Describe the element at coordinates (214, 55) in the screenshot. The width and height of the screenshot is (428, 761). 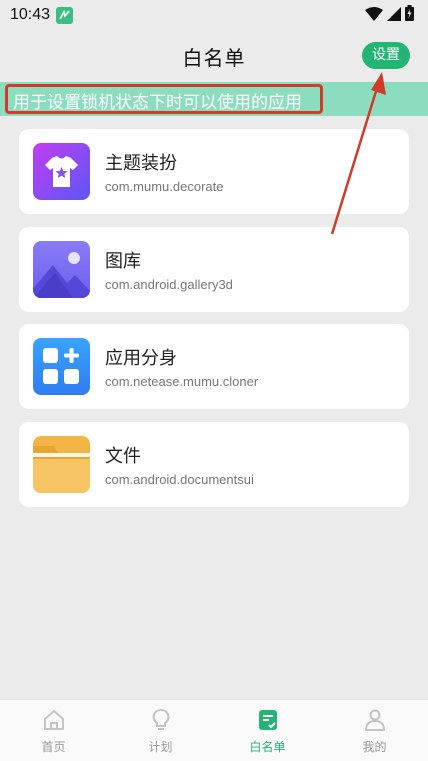
I see `title-bar: 白名单 设置` at that location.